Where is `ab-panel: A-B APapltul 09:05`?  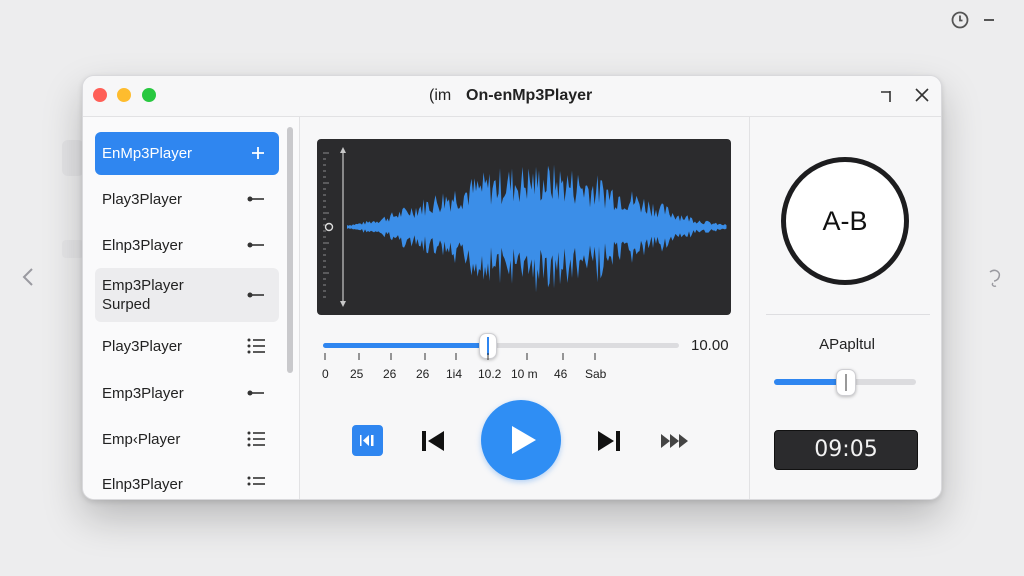 ab-panel: A-B APapltul 09:05 is located at coordinates (845, 308).